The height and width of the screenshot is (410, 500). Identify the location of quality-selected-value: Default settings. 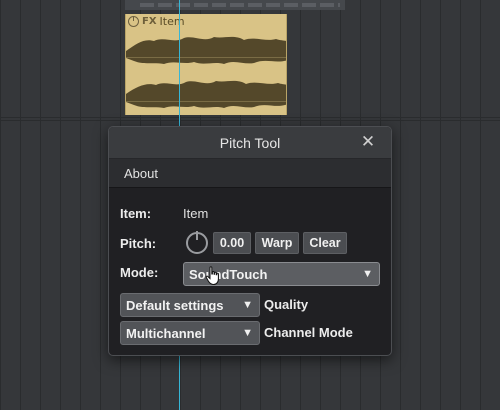
(175, 305).